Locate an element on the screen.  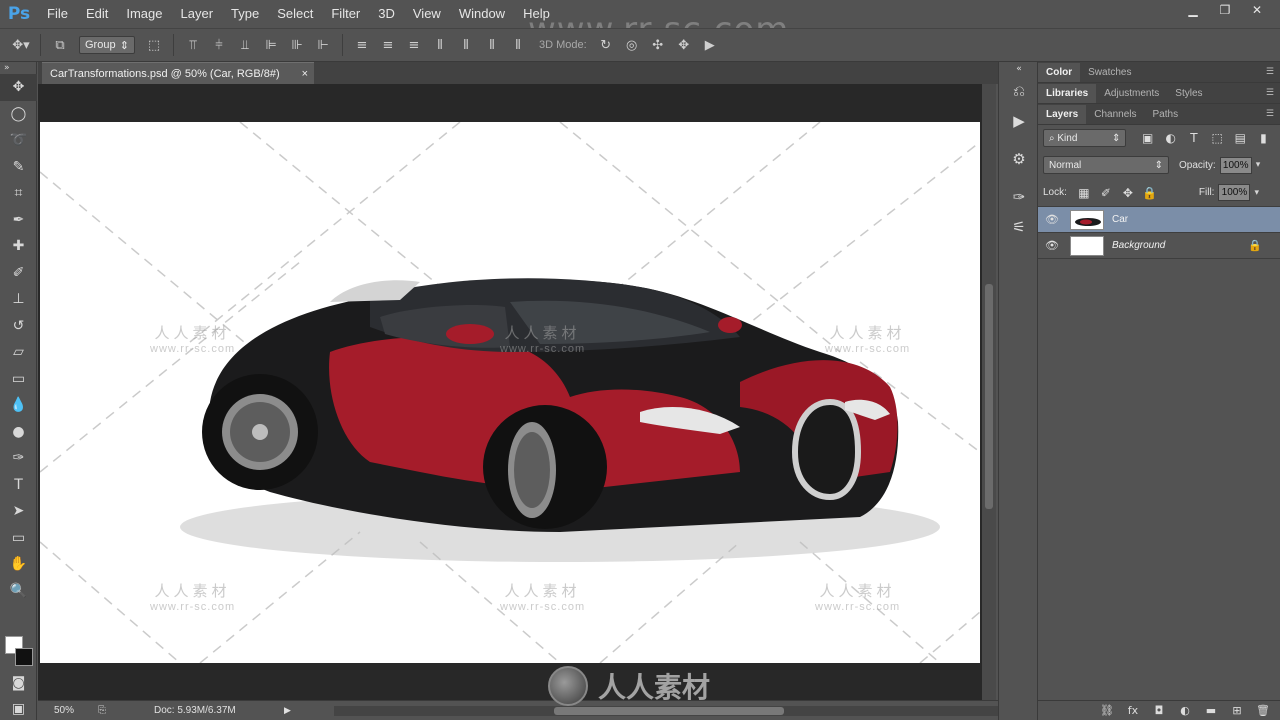
restore-button: ❐ is located at coordinates (1225, 10).